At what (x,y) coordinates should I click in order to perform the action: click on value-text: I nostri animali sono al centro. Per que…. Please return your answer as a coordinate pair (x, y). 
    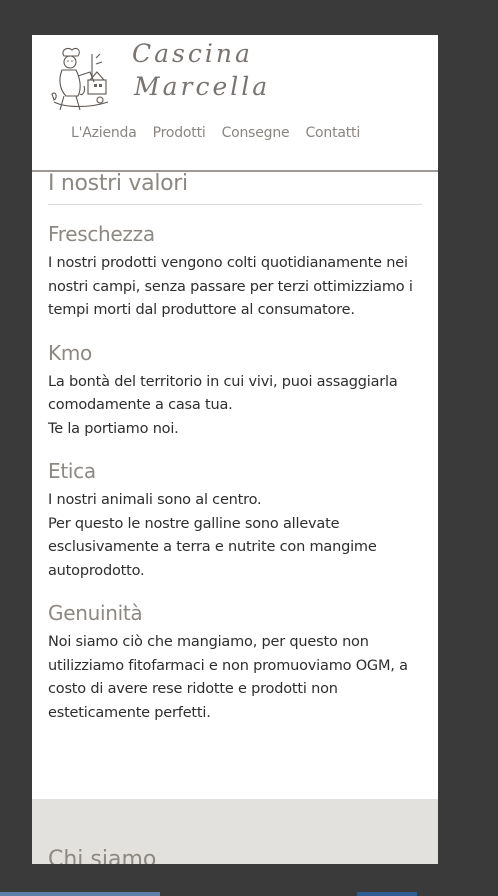
    Looking at the image, I should click on (235, 536).